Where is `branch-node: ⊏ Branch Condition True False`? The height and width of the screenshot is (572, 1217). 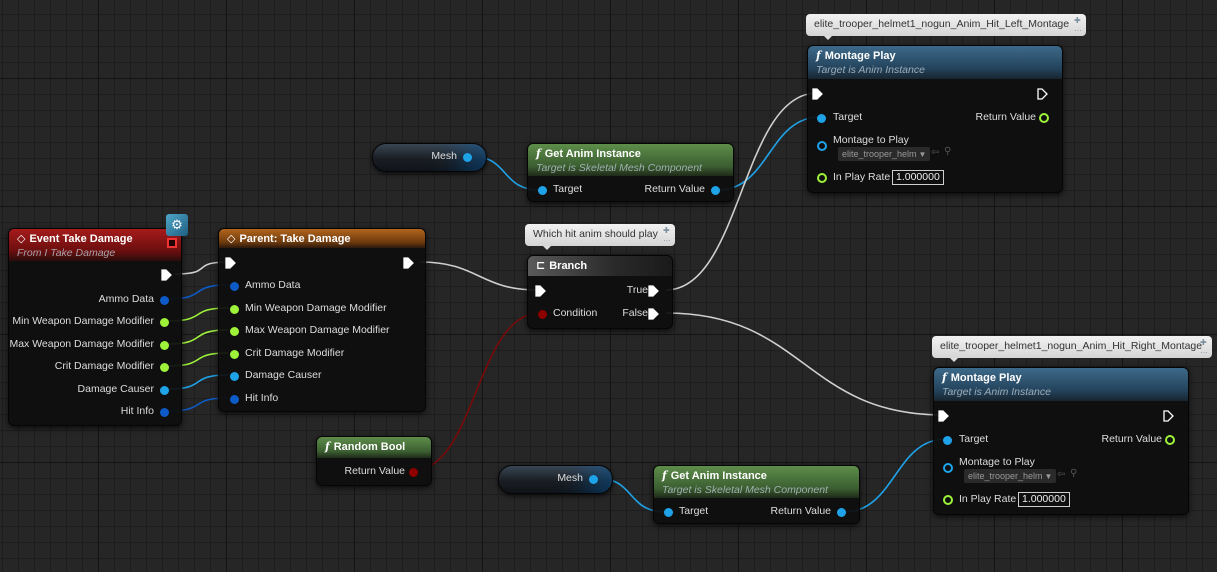
branch-node: ⊏ Branch Condition True False is located at coordinates (600, 292).